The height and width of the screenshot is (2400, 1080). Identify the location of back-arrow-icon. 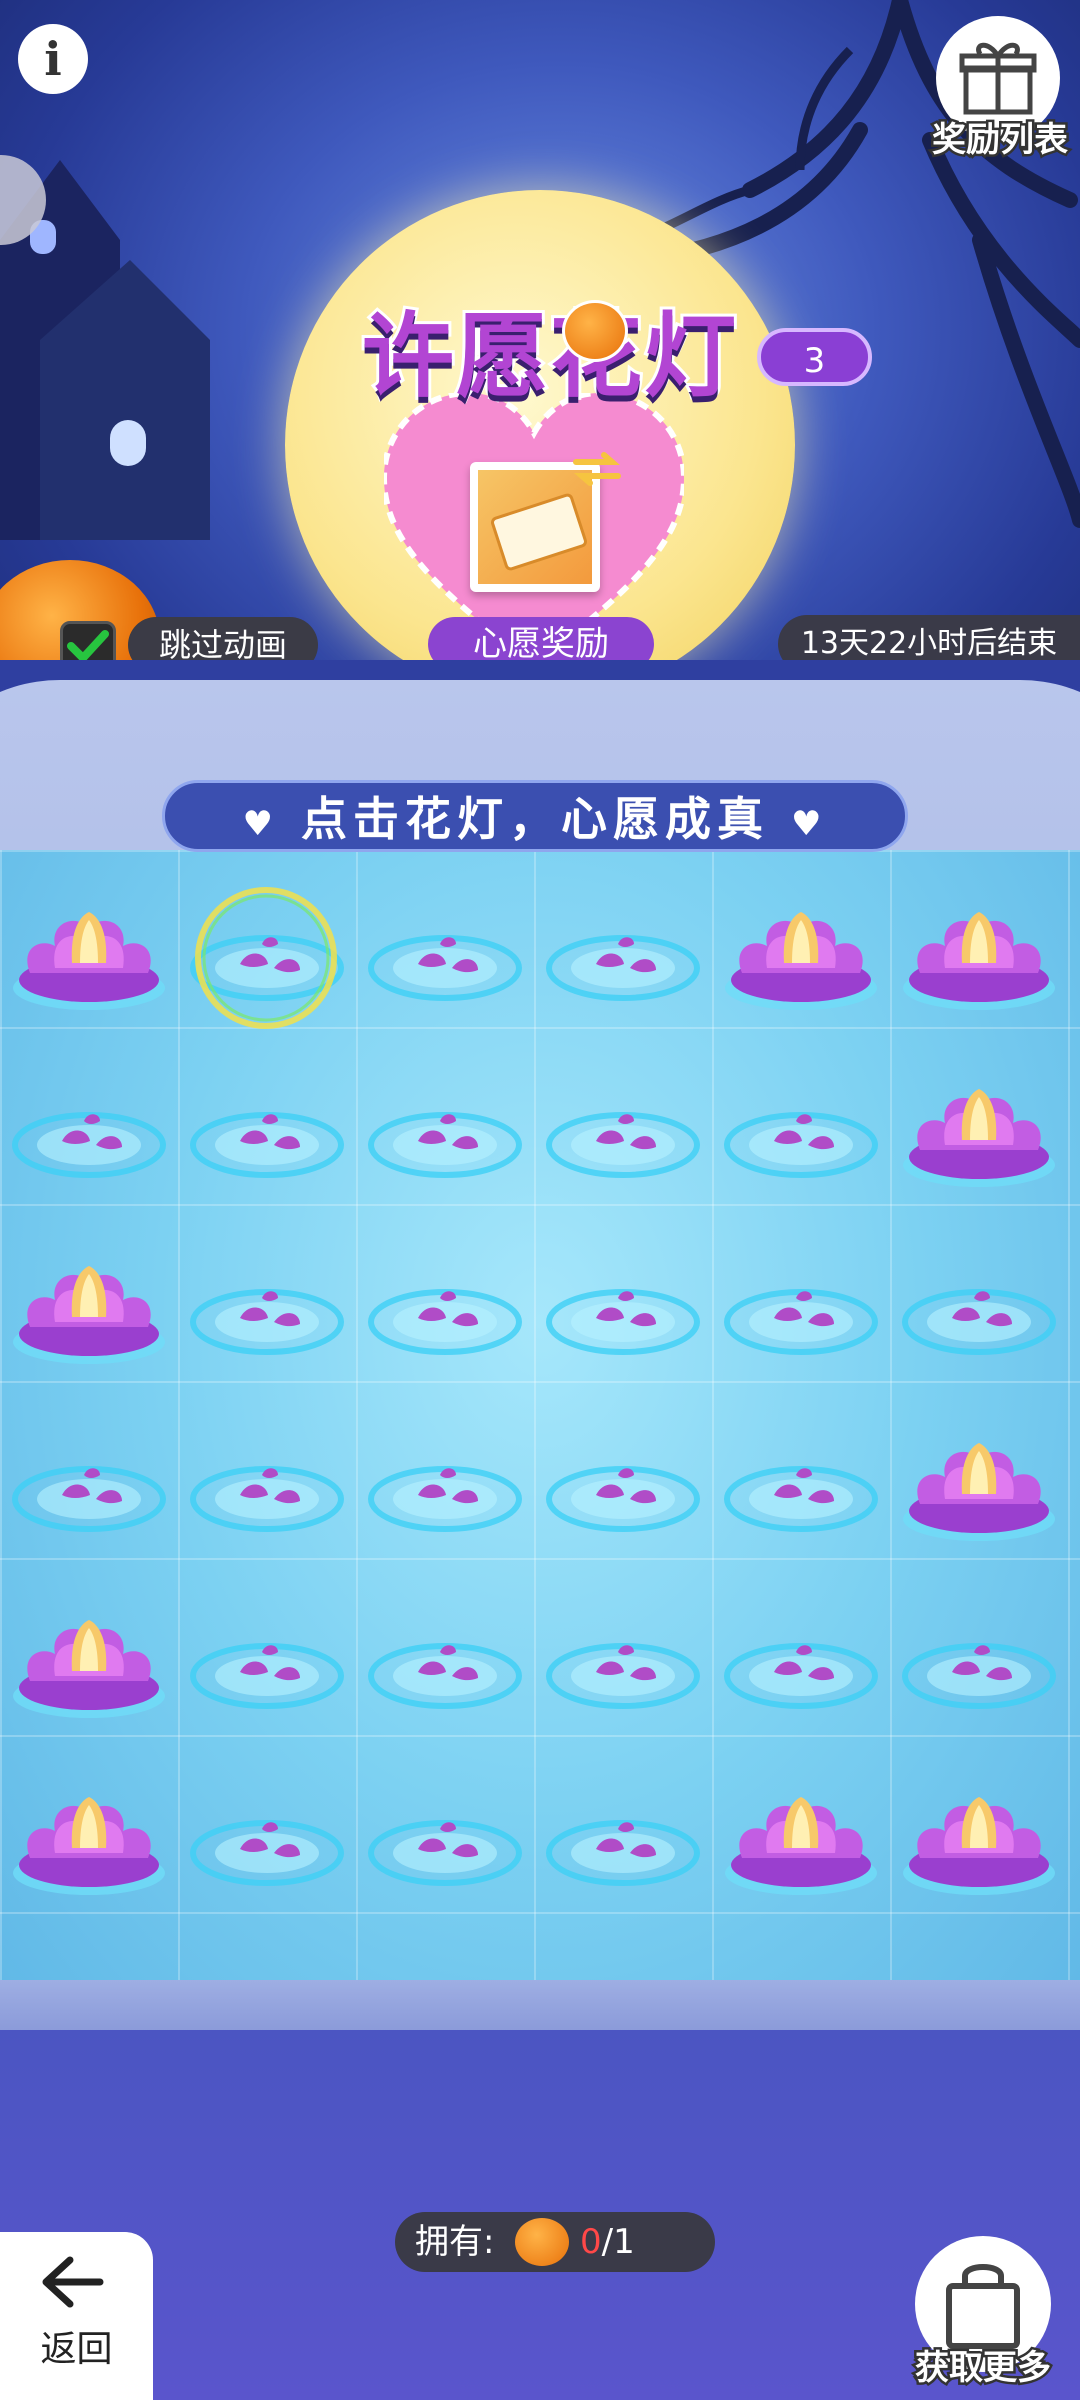
(73, 2282).